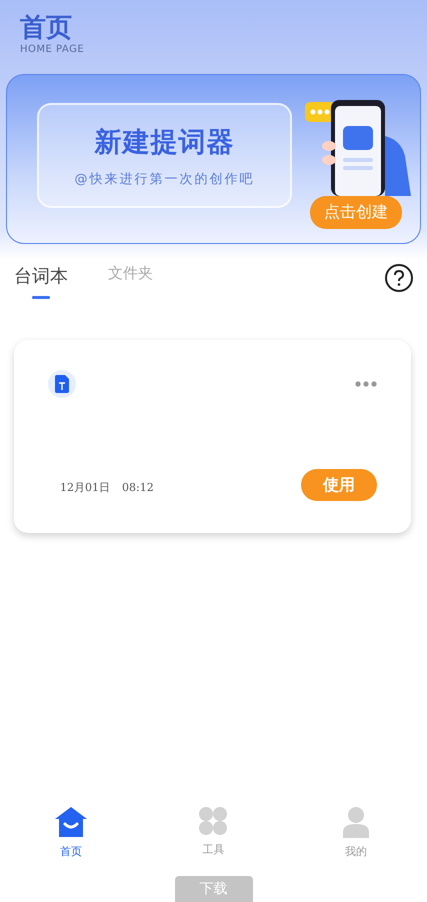 The width and height of the screenshot is (427, 902). I want to click on more-icon, so click(366, 384).